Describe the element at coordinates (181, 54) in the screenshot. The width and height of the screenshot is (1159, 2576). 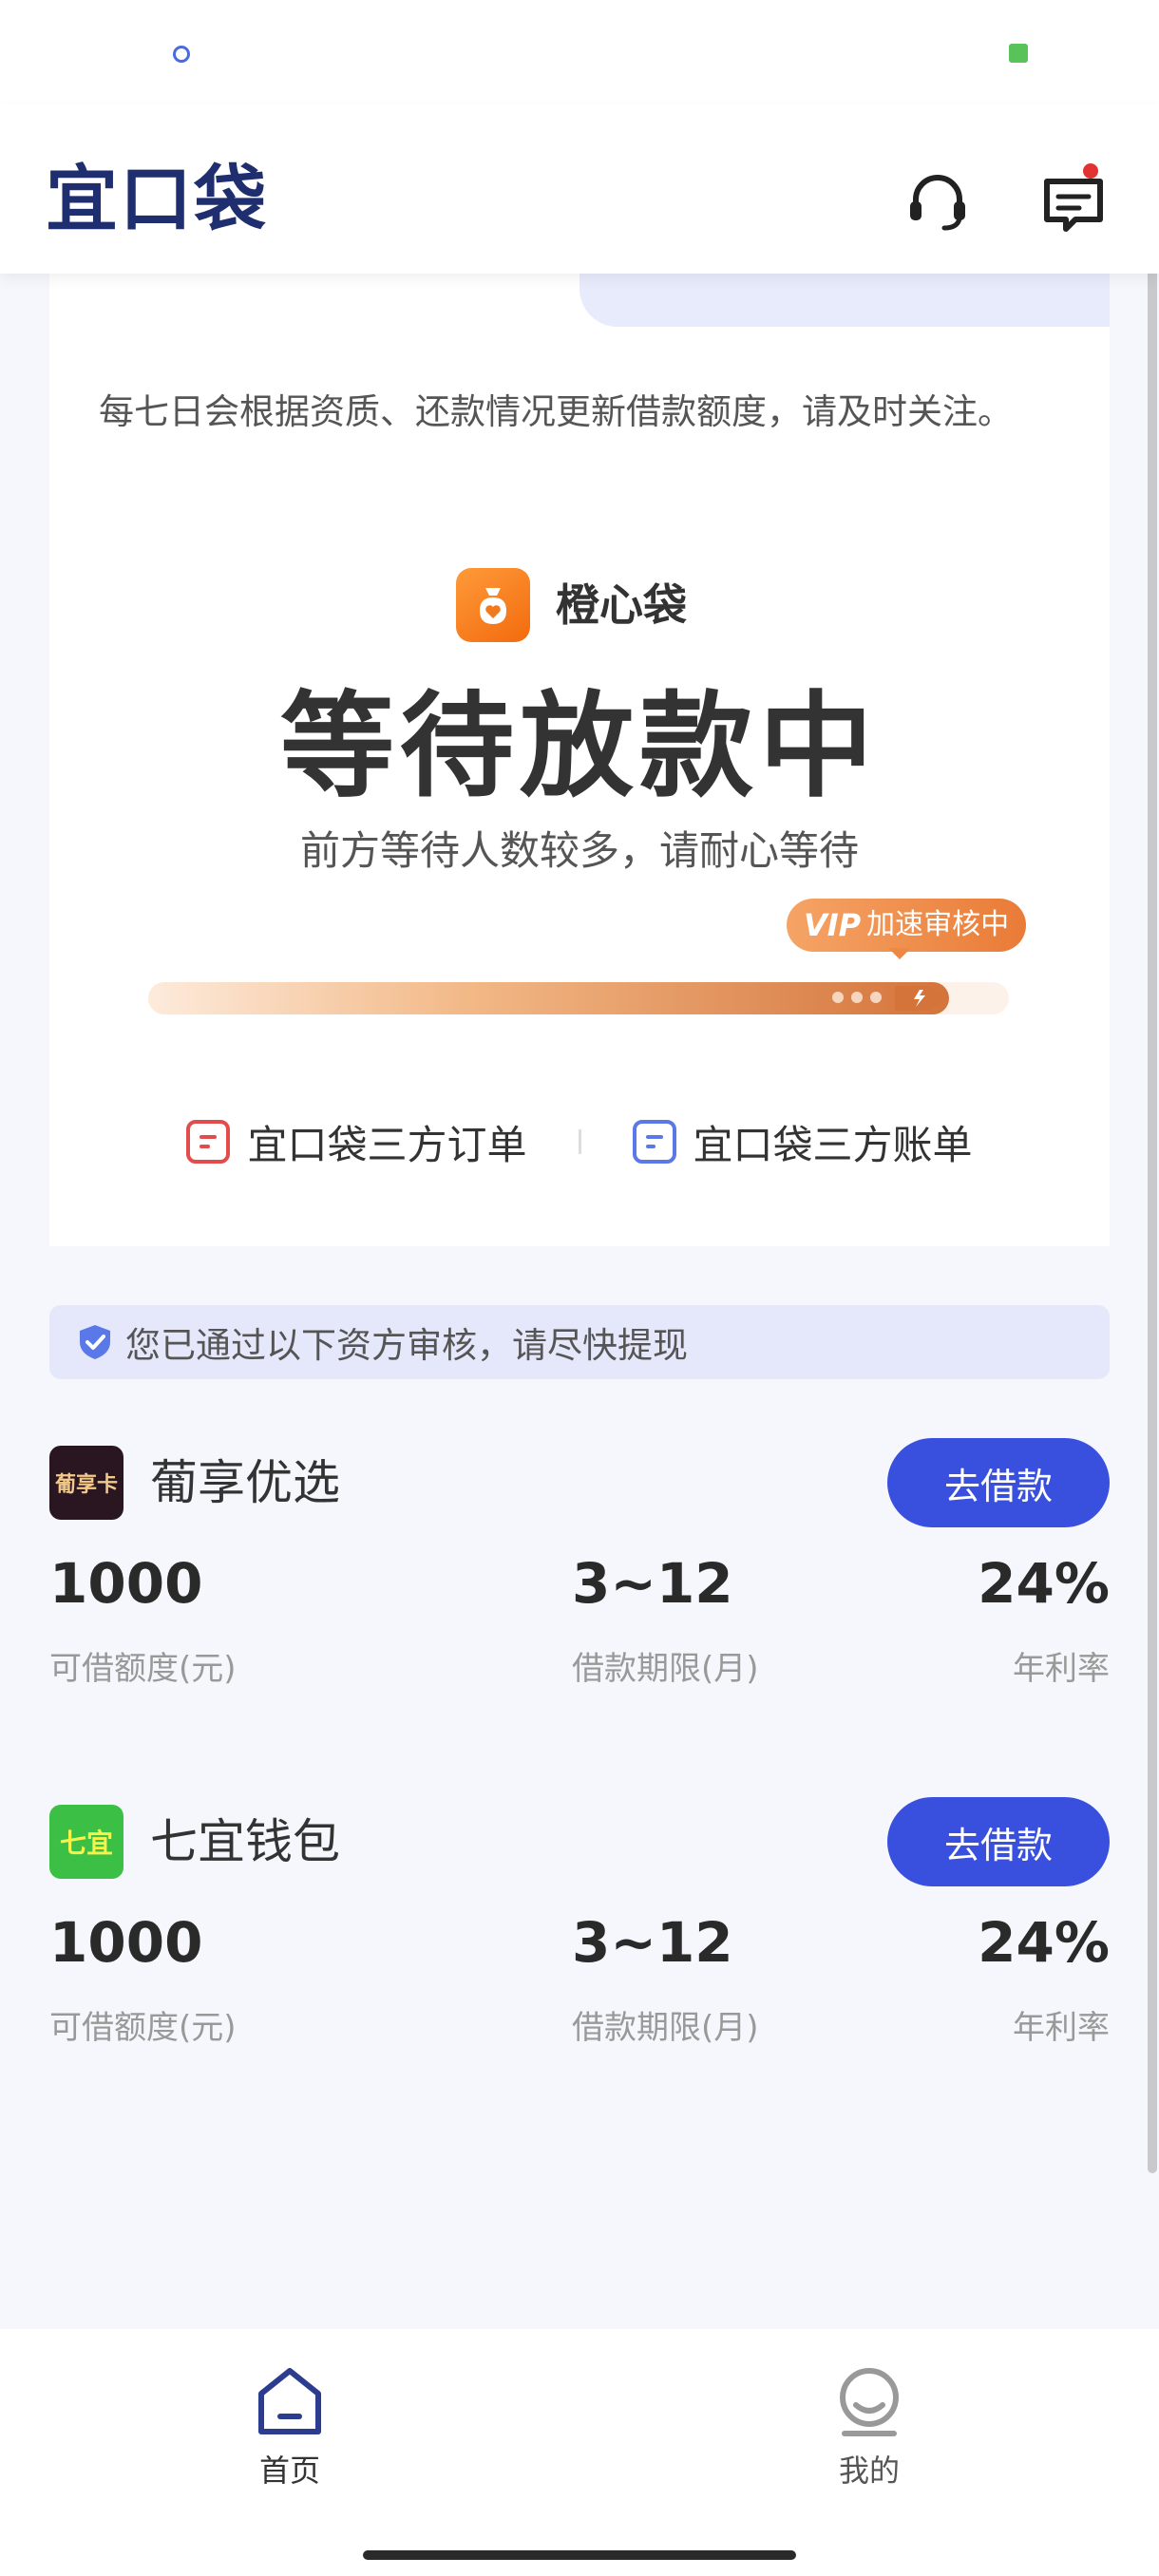
I see `status-indicator-icon` at that location.